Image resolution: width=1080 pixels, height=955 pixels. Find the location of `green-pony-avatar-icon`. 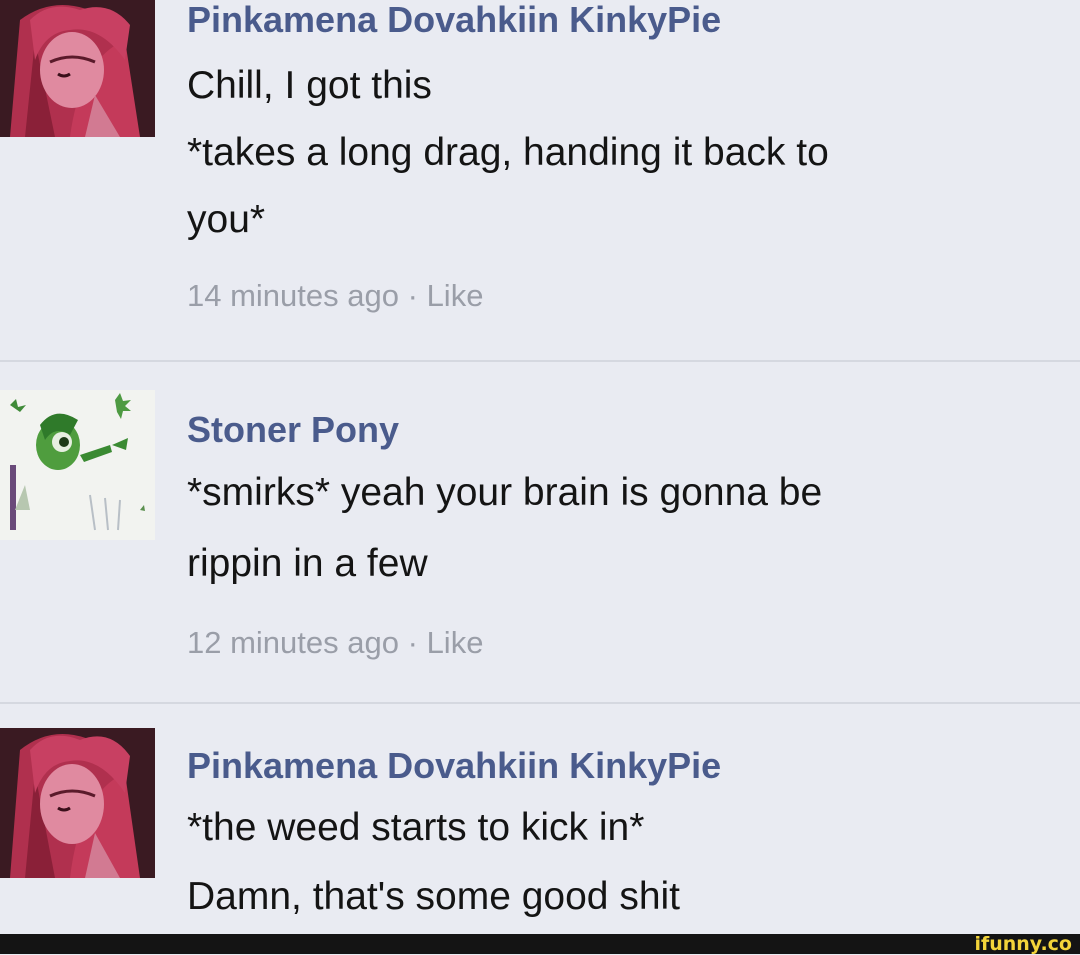

green-pony-avatar-icon is located at coordinates (77, 465).